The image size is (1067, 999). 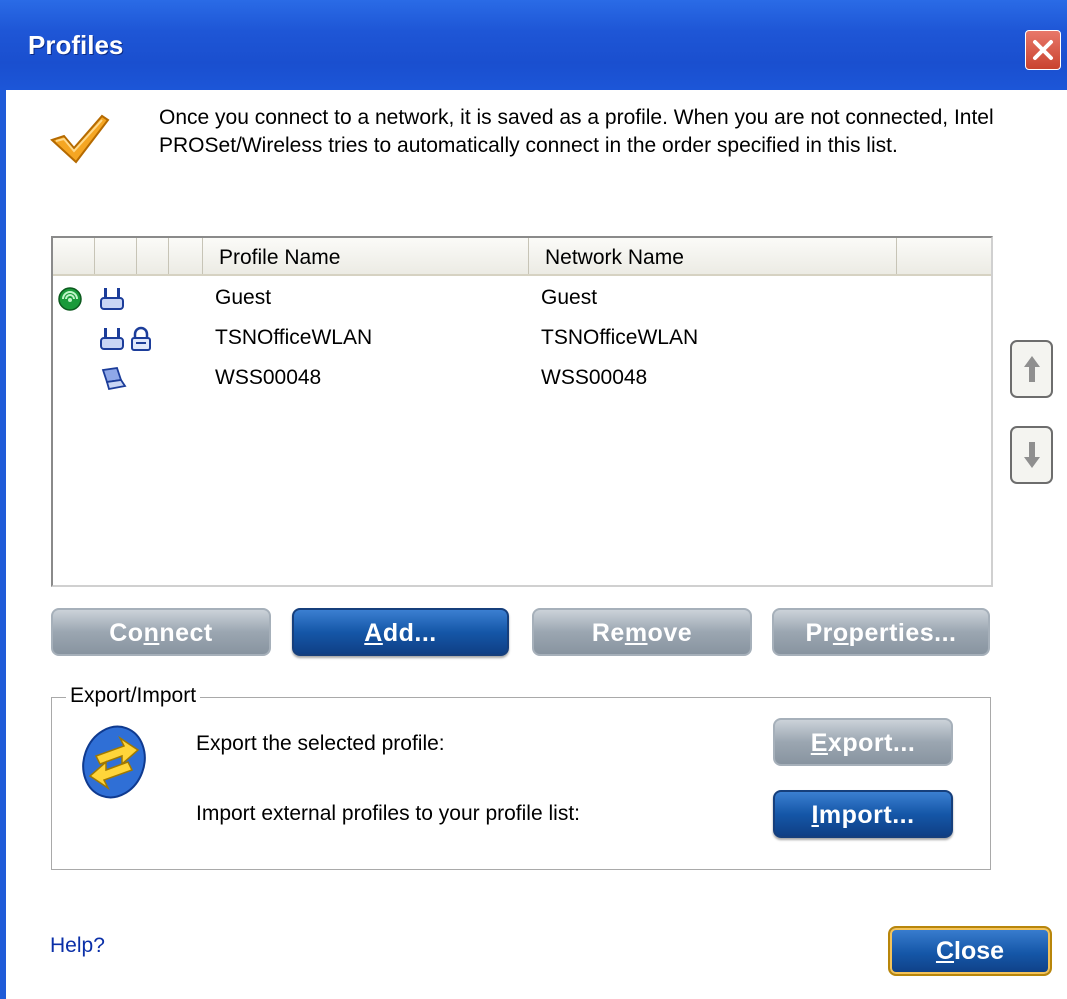 What do you see at coordinates (80, 140) in the screenshot?
I see `checkmark-icon` at bounding box center [80, 140].